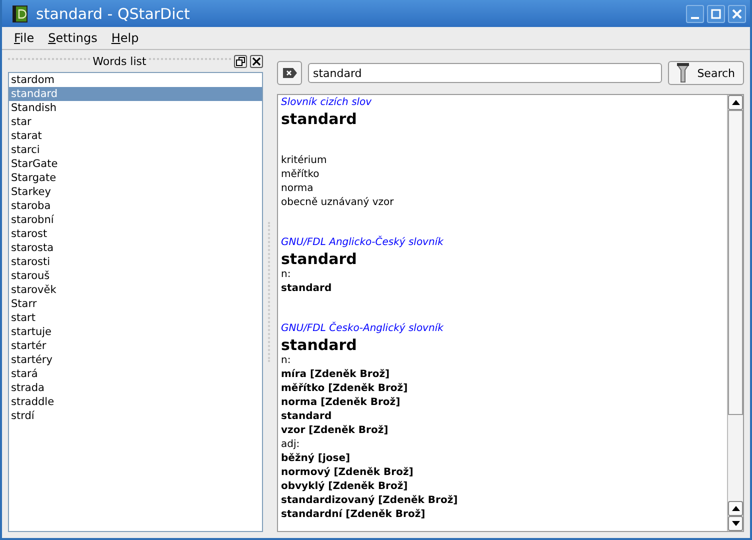 Image resolution: width=752 pixels, height=540 pixels. I want to click on list-item: starost, so click(135, 234).